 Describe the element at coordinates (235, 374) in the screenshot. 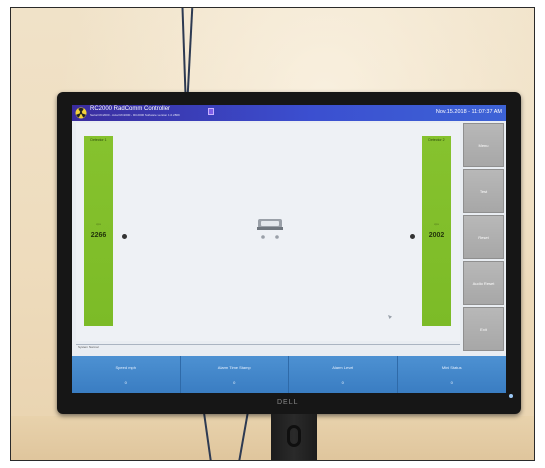

I see `alarm-time-stamp-field: Alarm Time Stamp 0` at that location.